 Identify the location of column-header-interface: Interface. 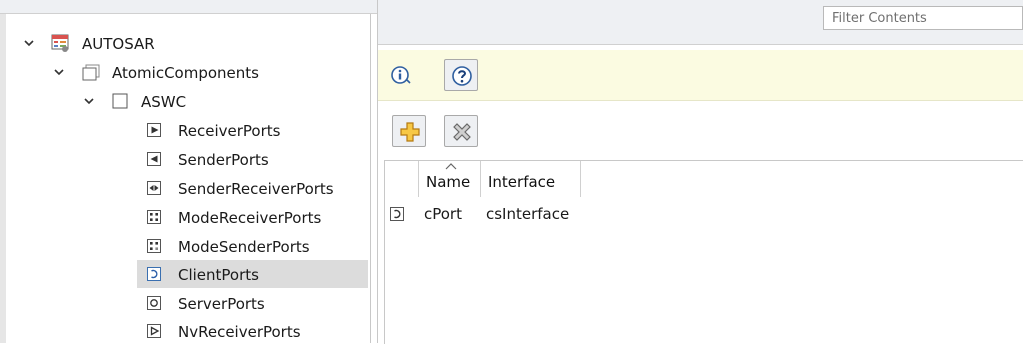
(530, 179).